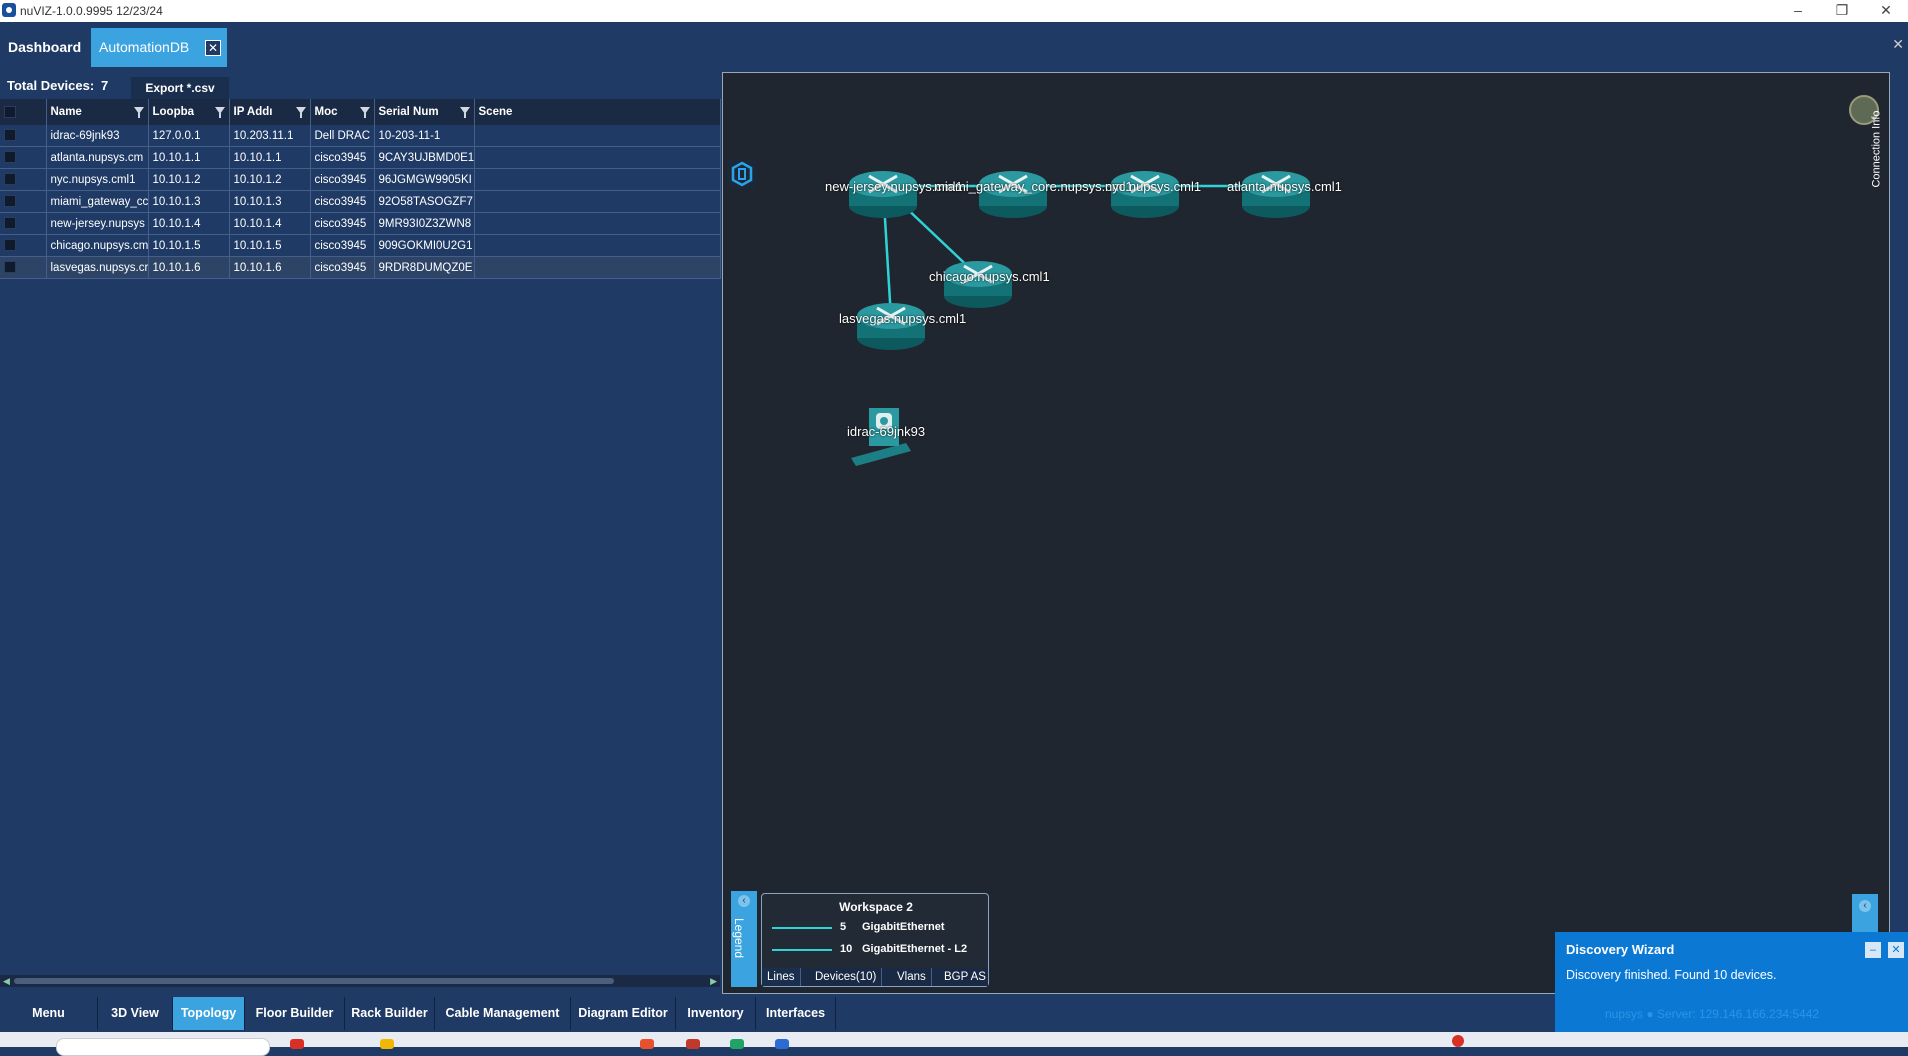  I want to click on cell-loopback: 10.10.1.5, so click(189, 245).